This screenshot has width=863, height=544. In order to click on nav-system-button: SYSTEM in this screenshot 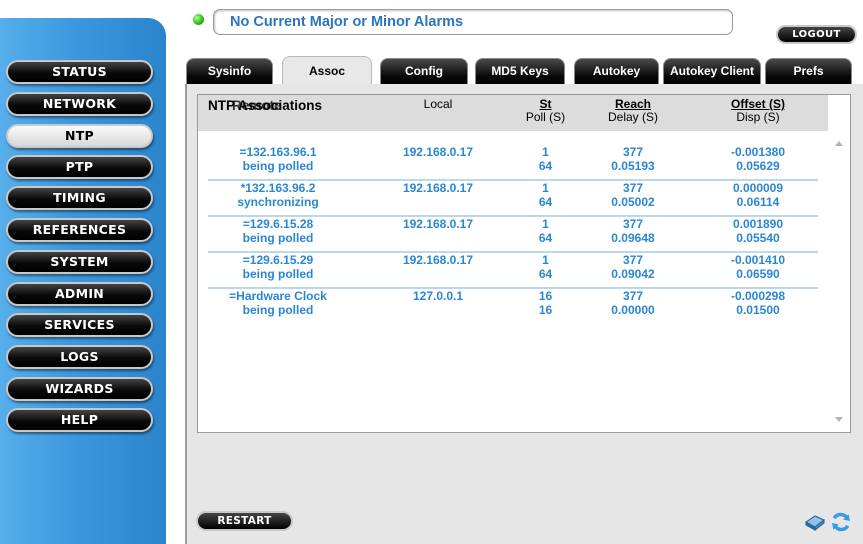, I will do `click(79, 262)`.